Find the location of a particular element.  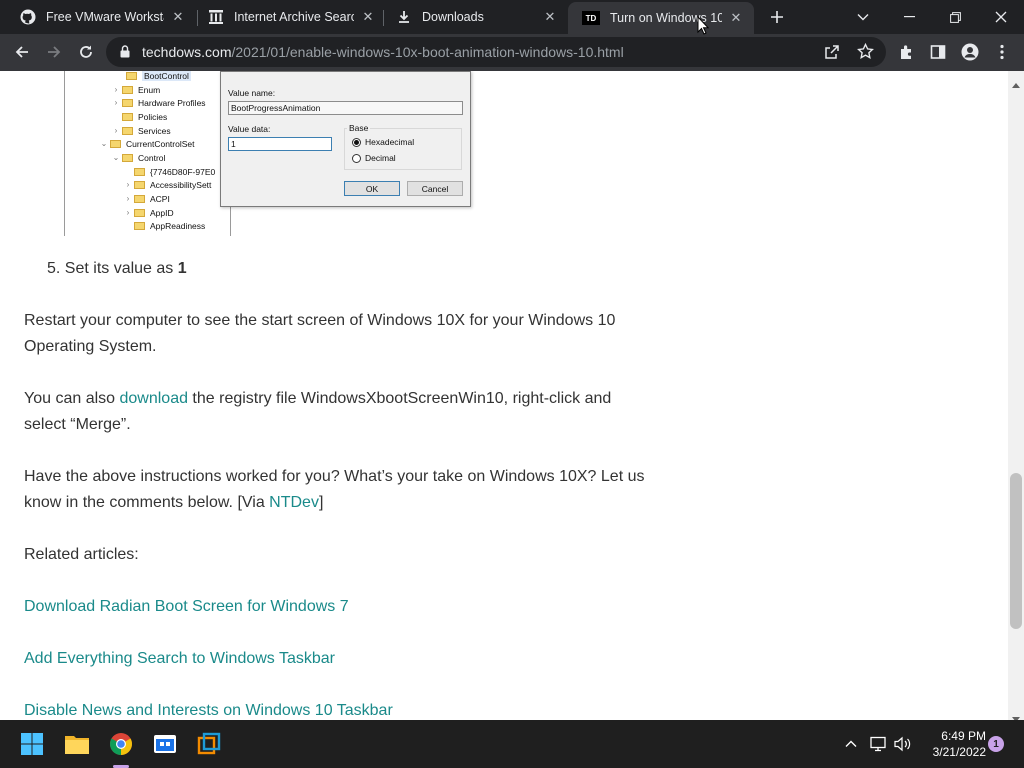

tab-label: Free VMware Workstati is located at coordinates (105, 17).